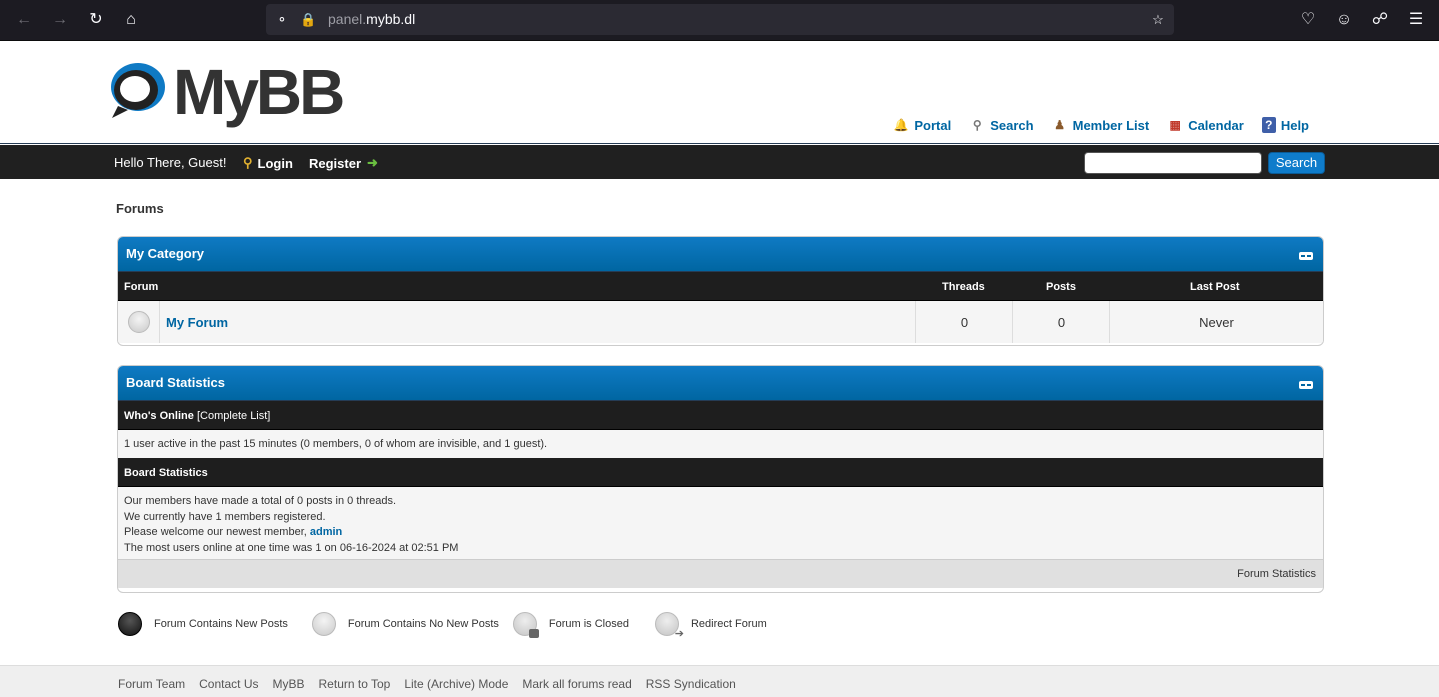  Describe the element at coordinates (248, 162) in the screenshot. I see `key-icon: ⚲` at that location.